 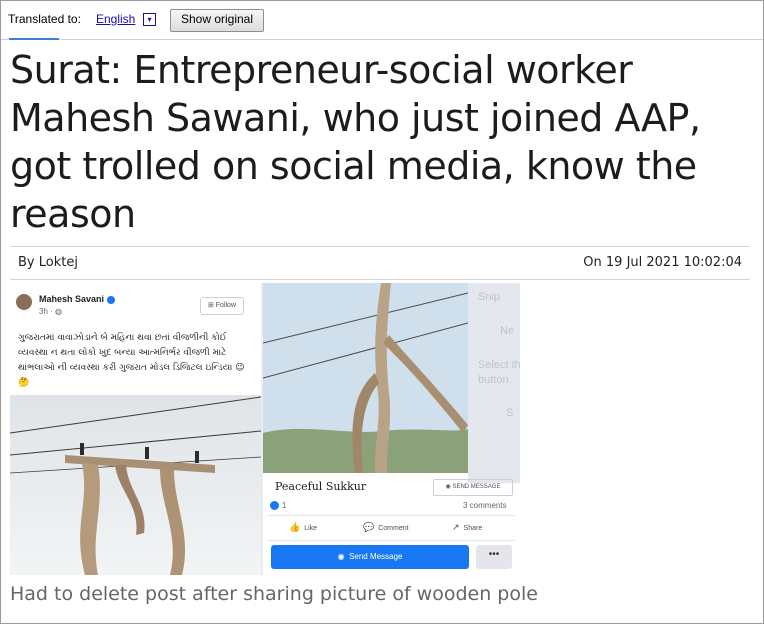 I want to click on comment-action: 💬 Comment, so click(x=386, y=527).